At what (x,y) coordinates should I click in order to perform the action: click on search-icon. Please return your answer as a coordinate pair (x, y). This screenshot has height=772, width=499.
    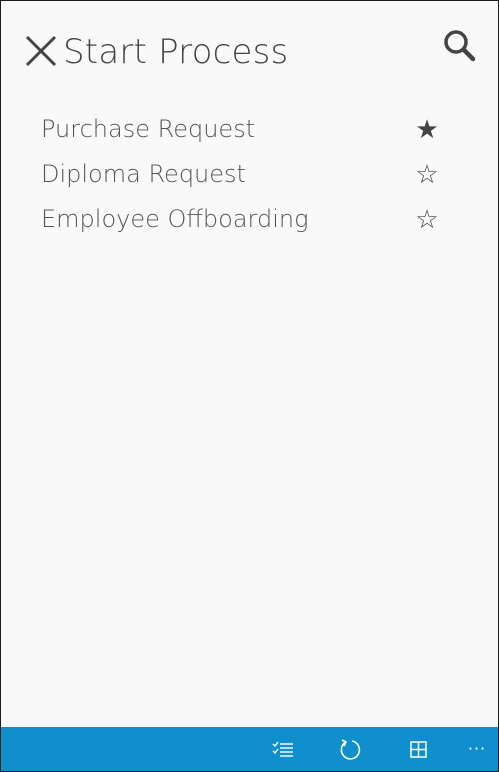
    Looking at the image, I should click on (460, 46).